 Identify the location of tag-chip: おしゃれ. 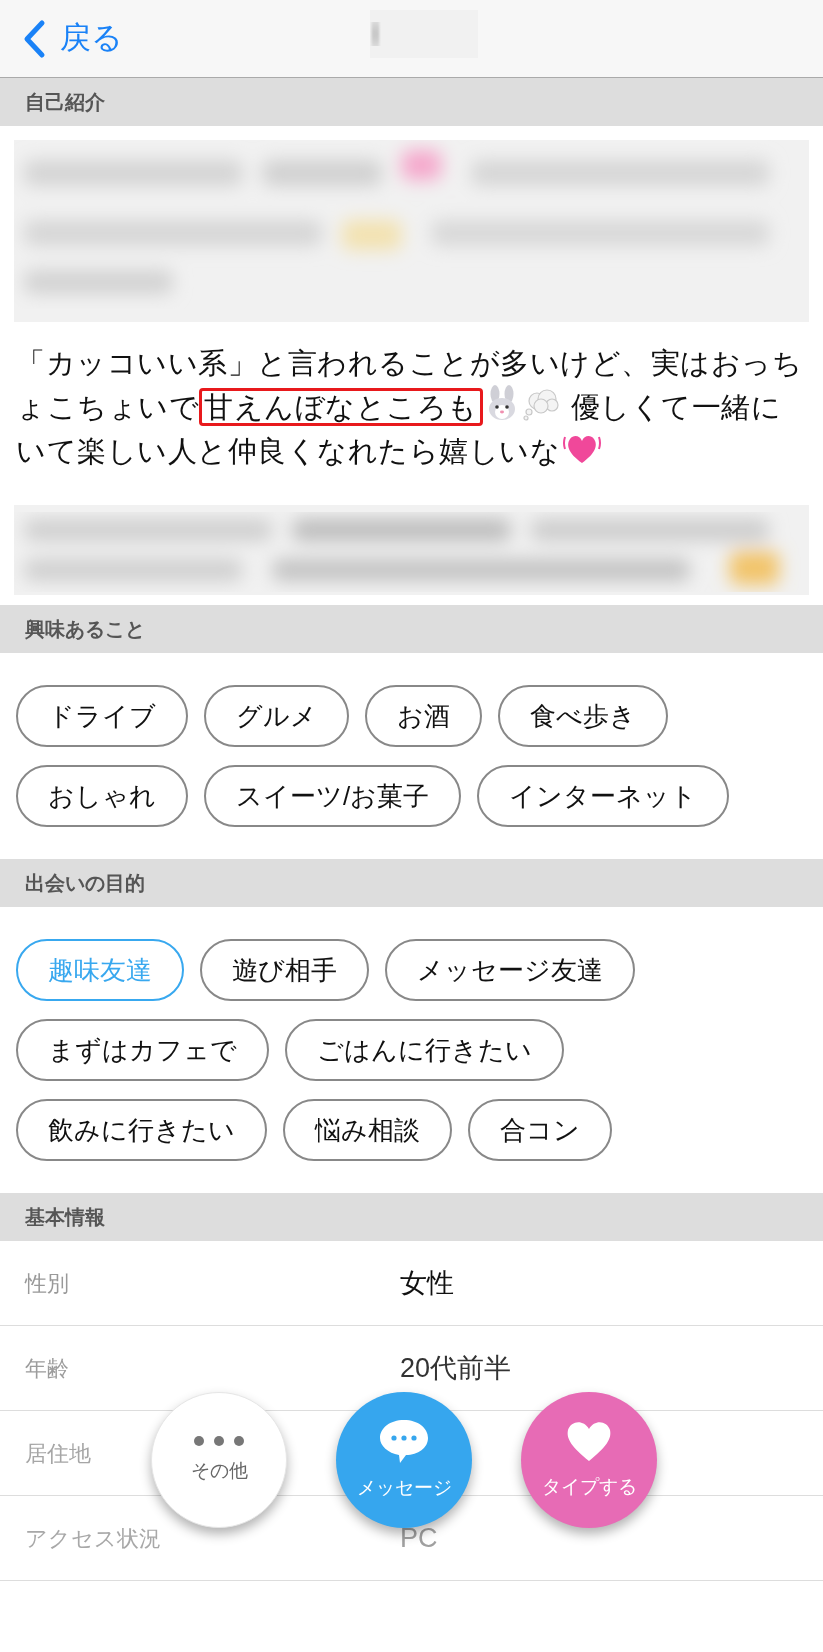
(102, 796).